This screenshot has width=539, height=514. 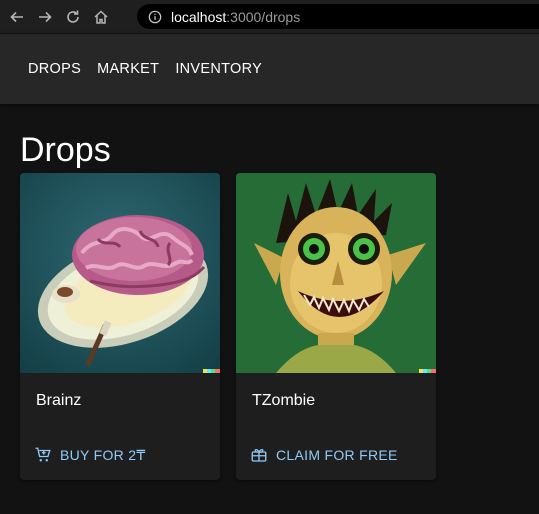 What do you see at coordinates (284, 400) in the screenshot?
I see `card-title: TZombie` at bounding box center [284, 400].